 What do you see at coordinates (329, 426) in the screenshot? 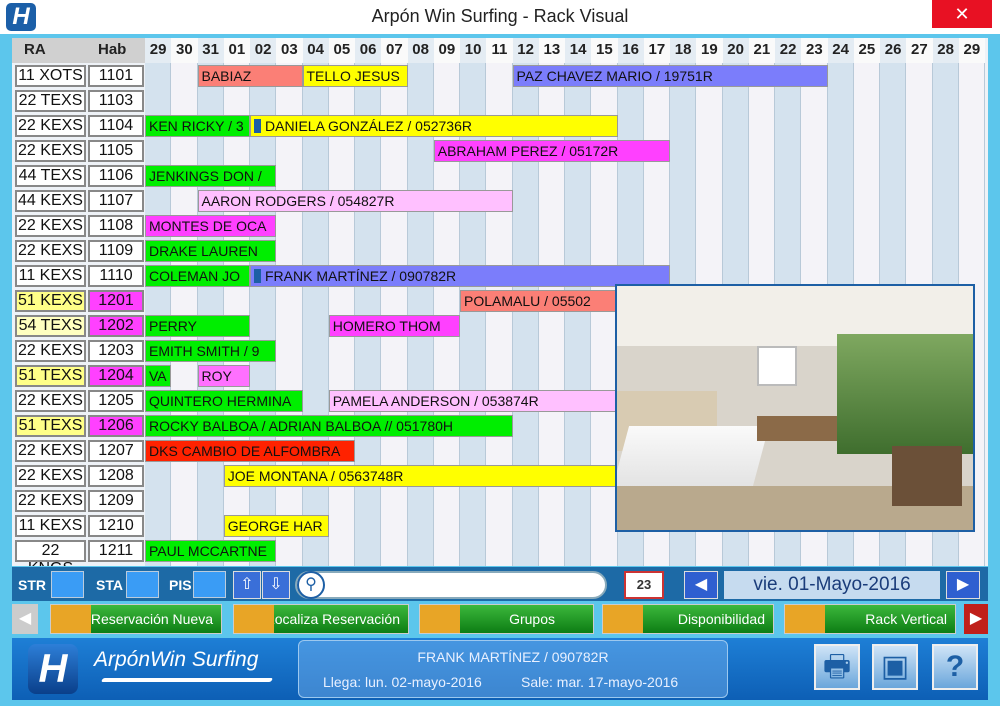
I see `reservation-bar: ROCKY BALBOA / ADRIAN BALBOA // 051780H` at bounding box center [329, 426].